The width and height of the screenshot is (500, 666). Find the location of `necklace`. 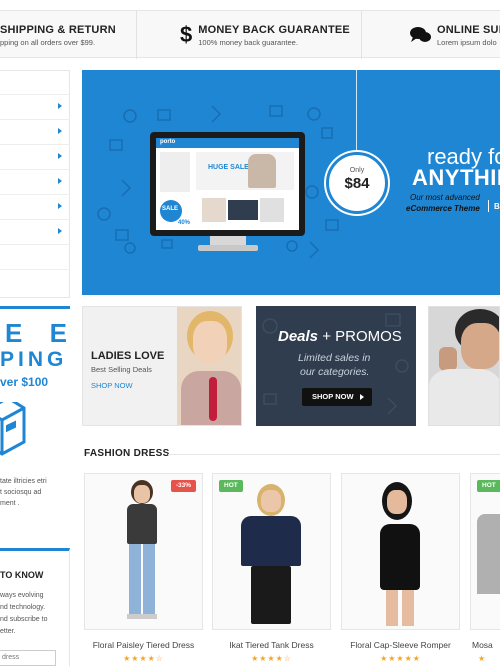

necklace is located at coordinates (213, 399).